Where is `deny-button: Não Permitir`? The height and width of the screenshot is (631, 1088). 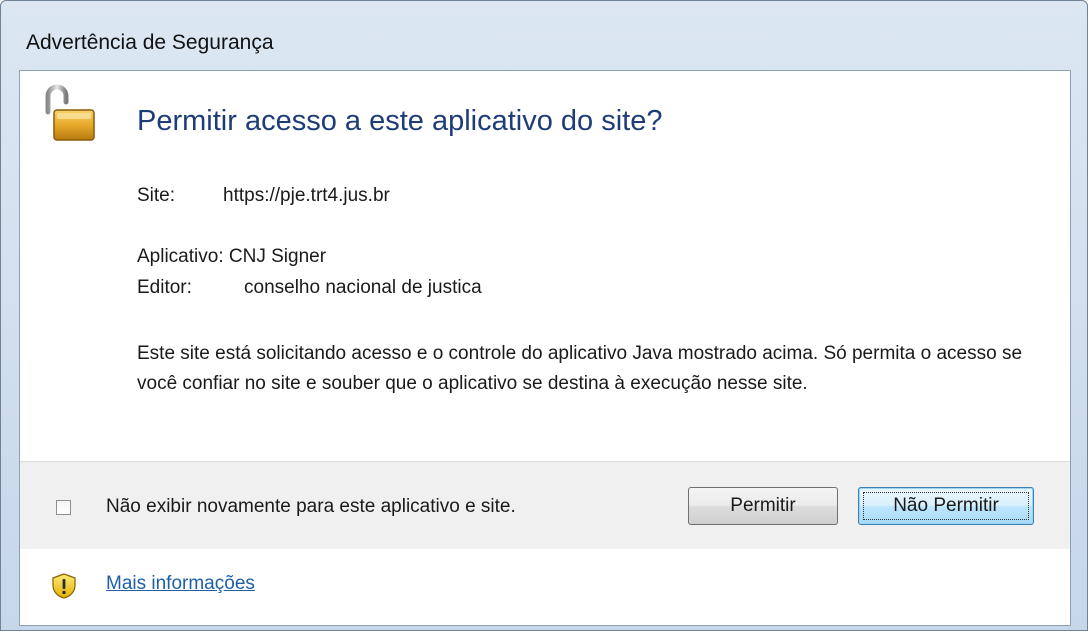
deny-button: Não Permitir is located at coordinates (946, 506).